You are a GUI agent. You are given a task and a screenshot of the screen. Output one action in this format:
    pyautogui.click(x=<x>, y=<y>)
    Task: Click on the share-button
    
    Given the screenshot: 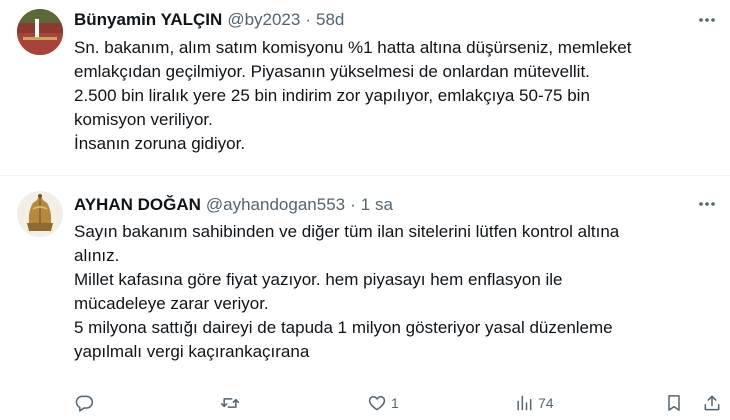 What is the action you would take?
    pyautogui.click(x=712, y=403)
    